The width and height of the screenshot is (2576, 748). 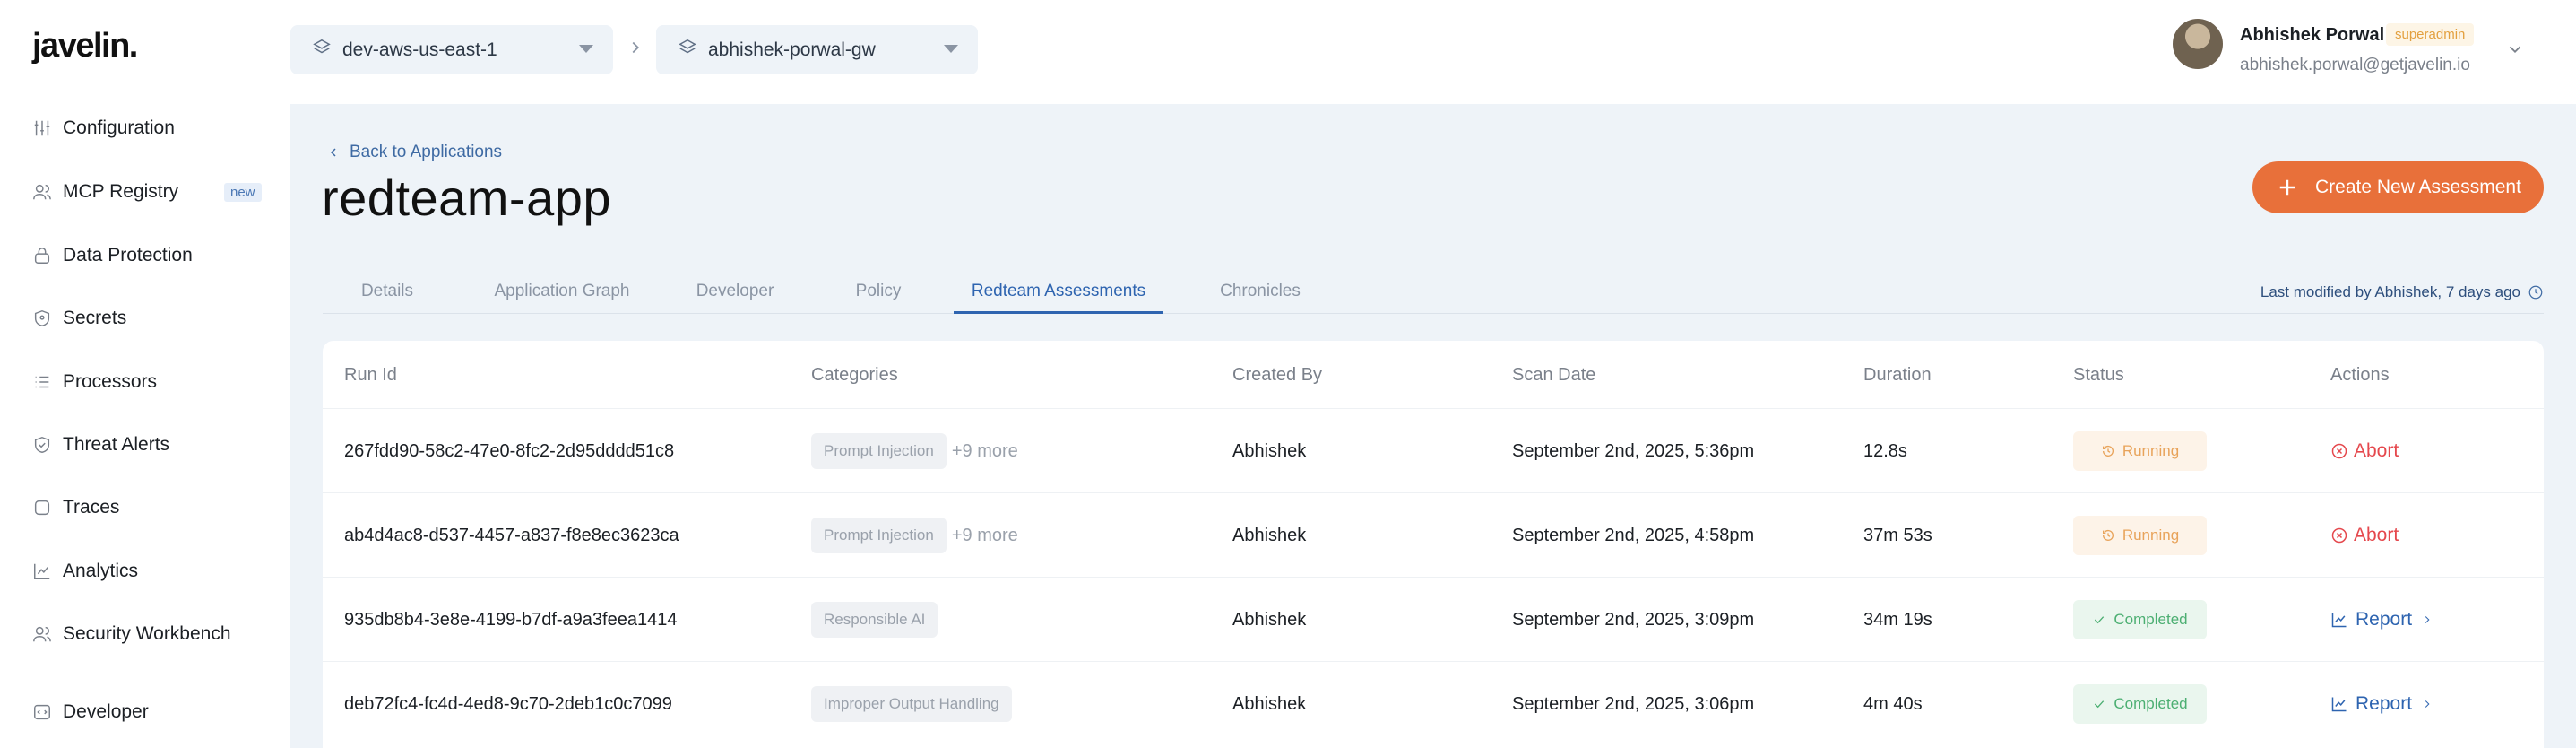 I want to click on sidebar-item-label: Data Protection, so click(x=128, y=255).